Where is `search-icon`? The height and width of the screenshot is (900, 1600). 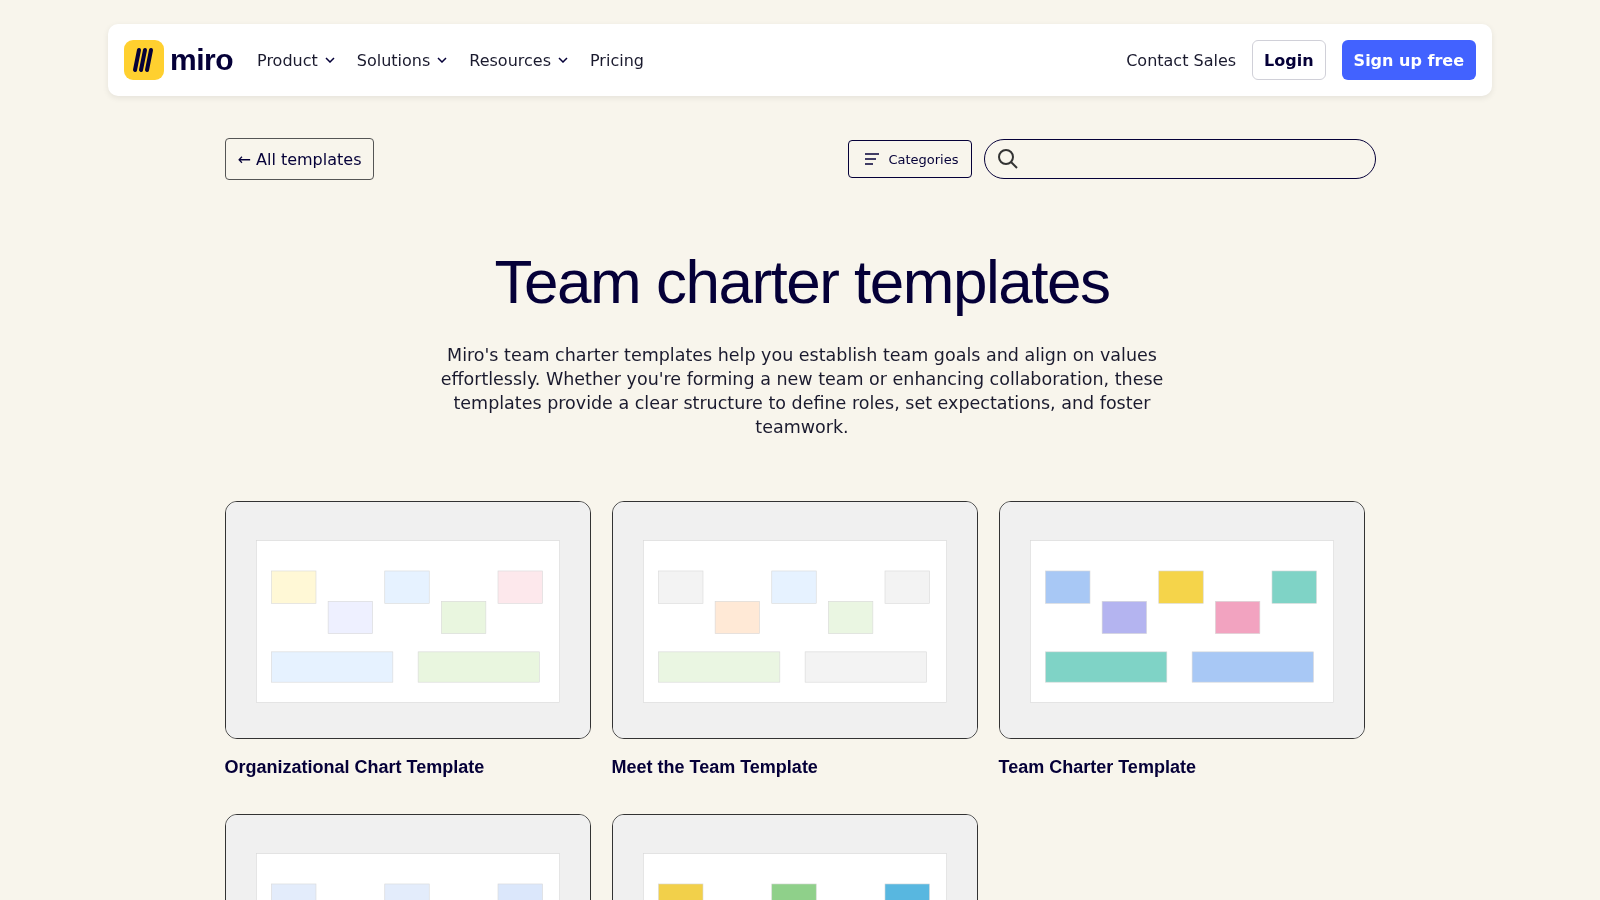 search-icon is located at coordinates (1007, 159).